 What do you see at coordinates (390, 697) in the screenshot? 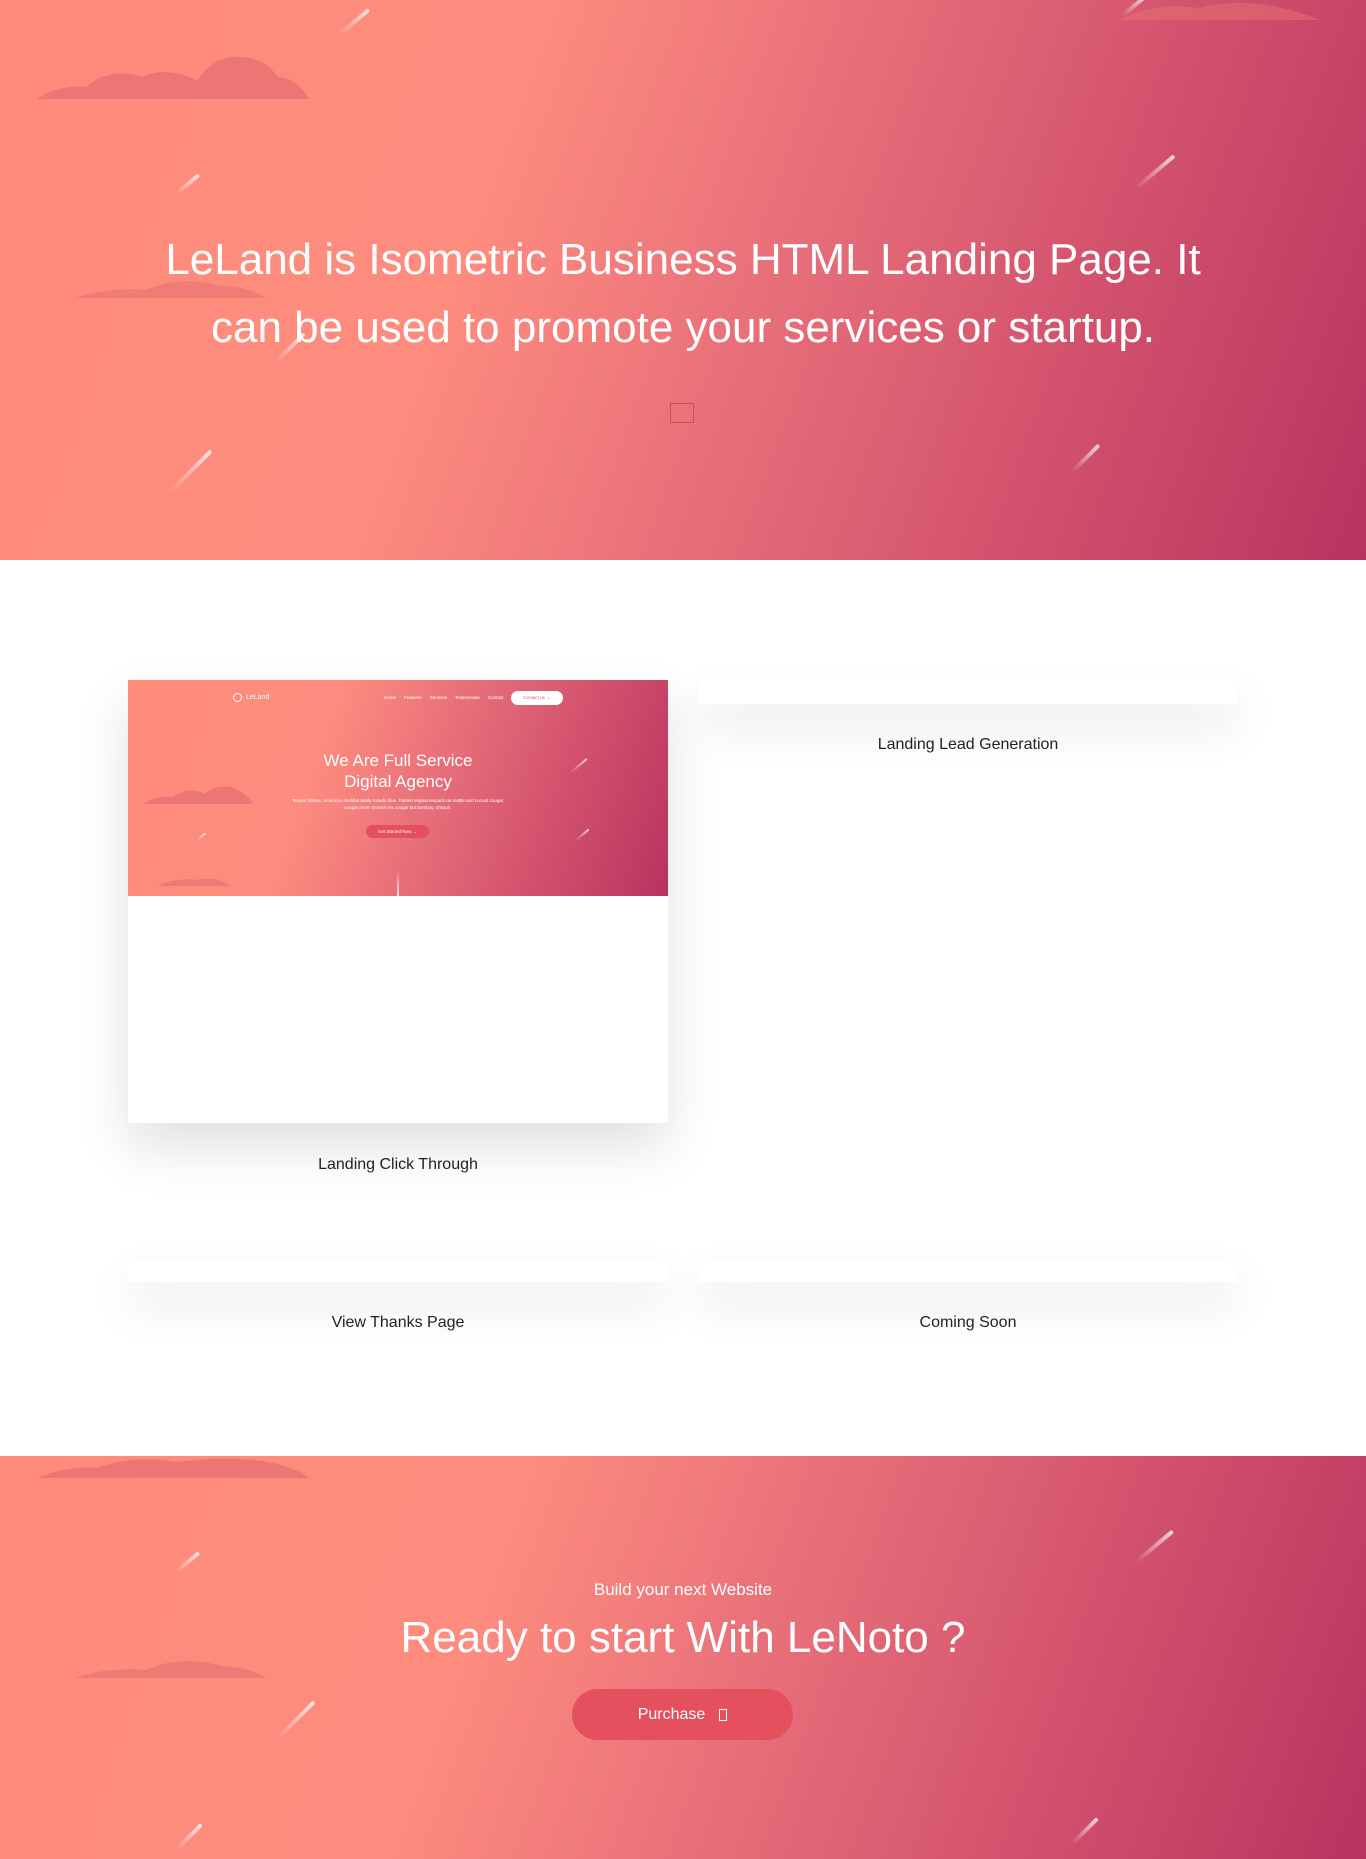
I see `preview-nav-item: Home` at bounding box center [390, 697].